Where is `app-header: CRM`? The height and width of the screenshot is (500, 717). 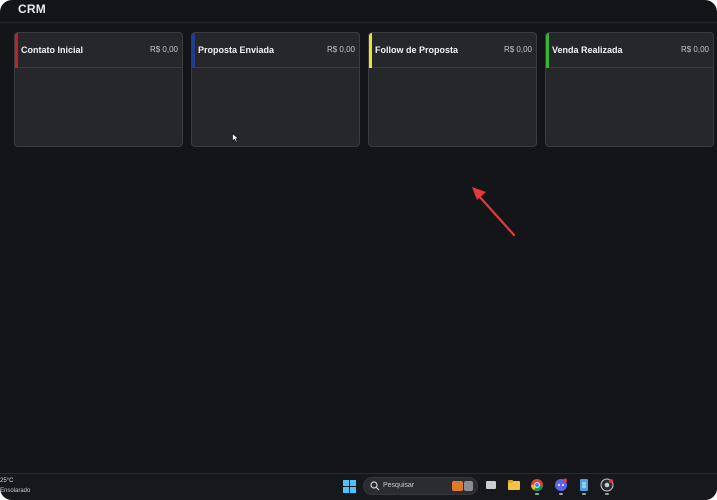 app-header: CRM is located at coordinates (358, 11).